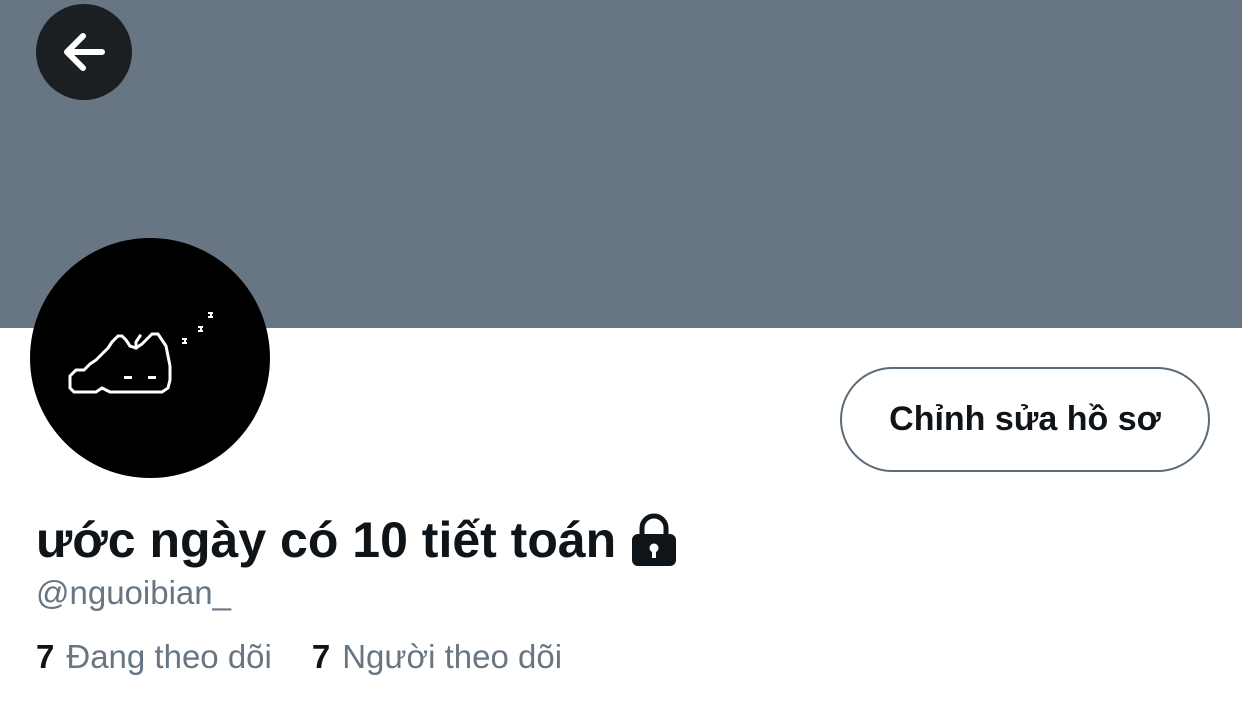 The image size is (1242, 711). Describe the element at coordinates (140, 353) in the screenshot. I see `sleeping-cat-icon` at that location.